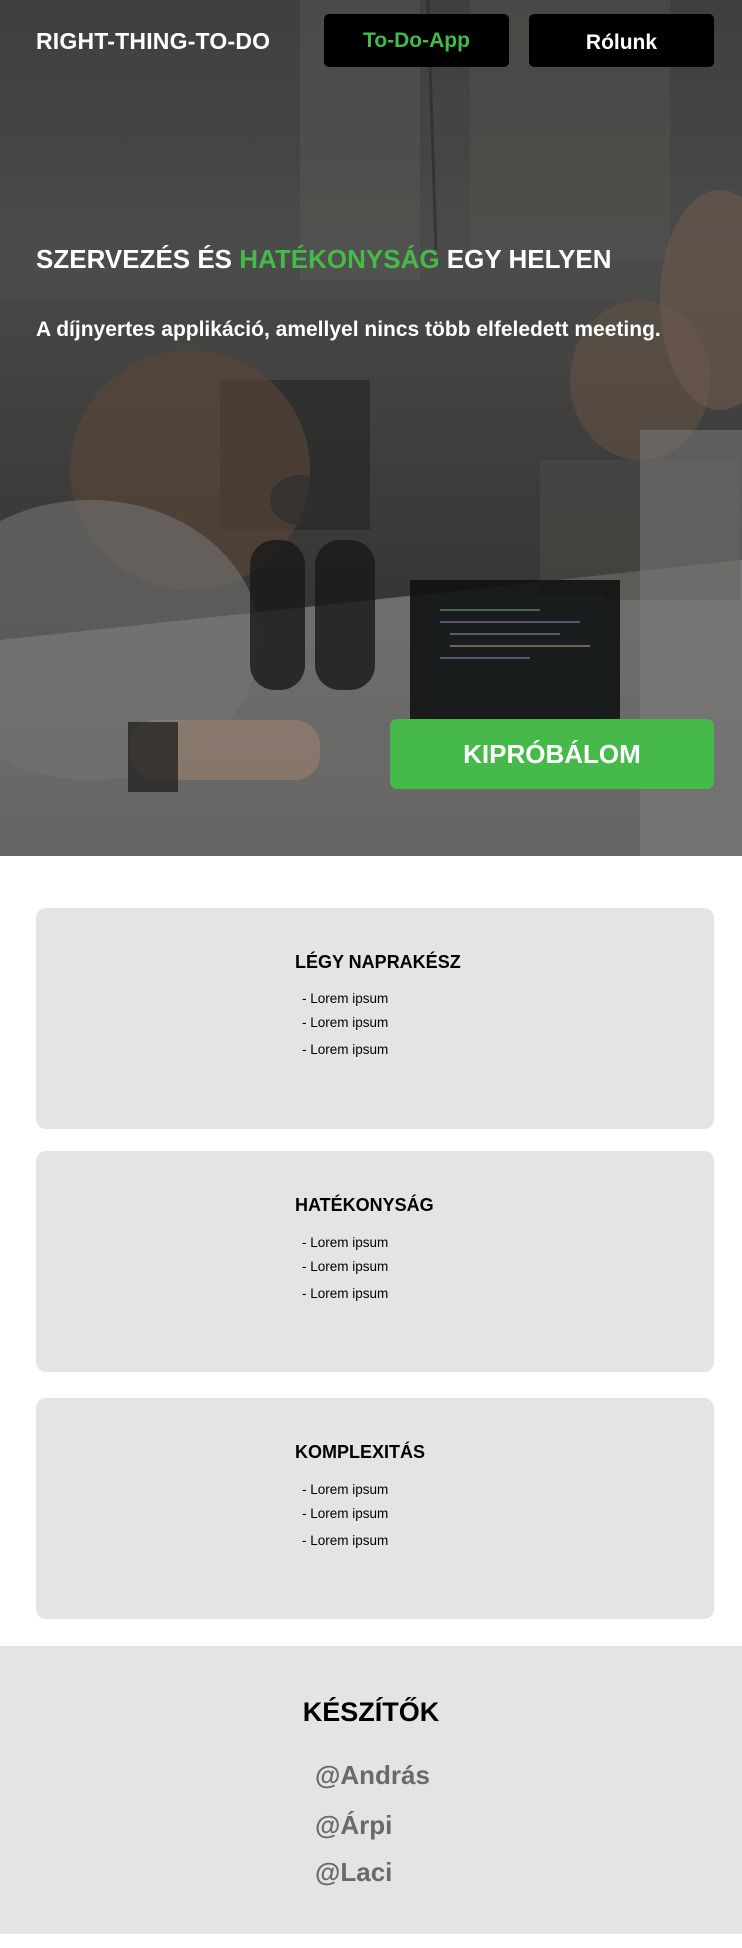 This screenshot has height=1948, width=742. Describe the element at coordinates (525, 259) in the screenshot. I see `headline-text-end: EGY HELYEN` at that location.